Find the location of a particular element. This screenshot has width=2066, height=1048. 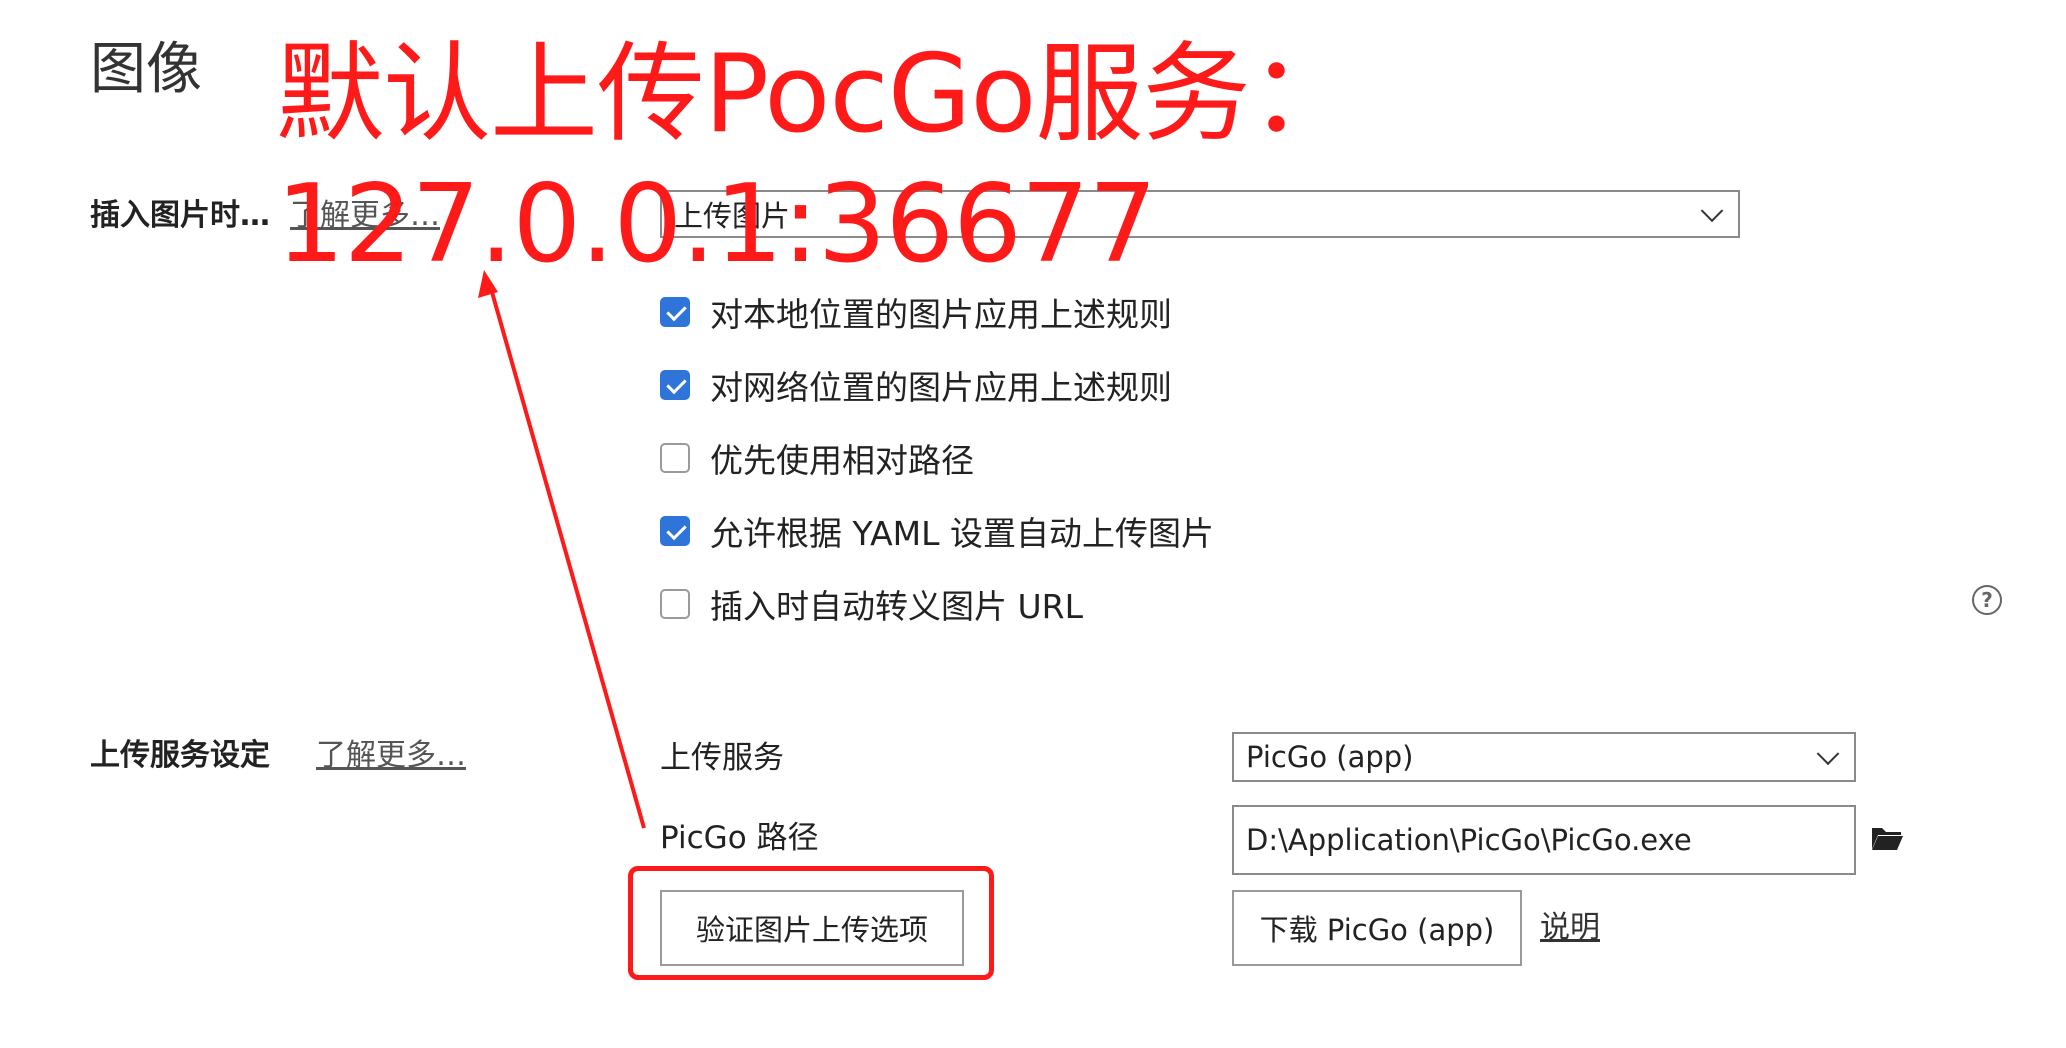

picgo-path-input: D:\Application\PicGo\PicGo.exe is located at coordinates (1544, 840).